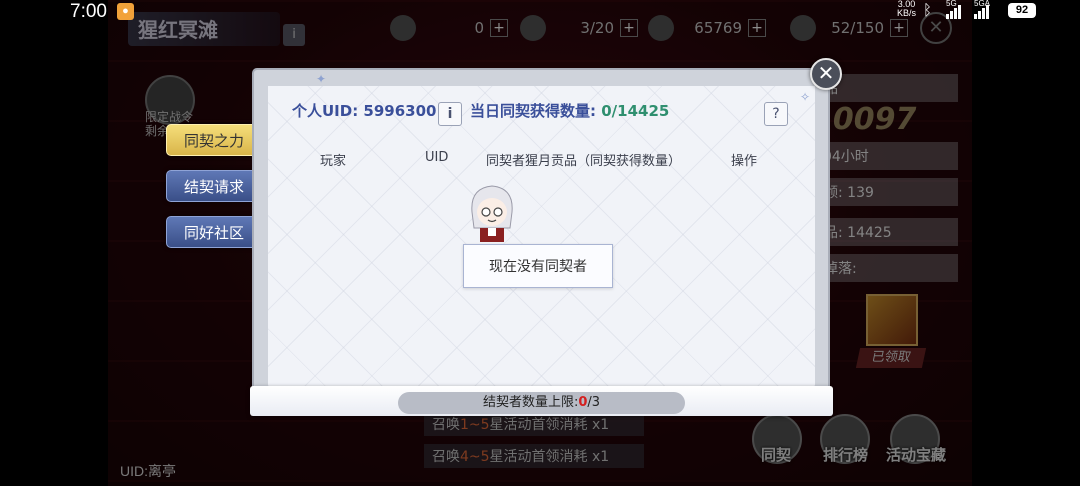  Describe the element at coordinates (88, 11) in the screenshot. I see `clock: 7:00` at that location.